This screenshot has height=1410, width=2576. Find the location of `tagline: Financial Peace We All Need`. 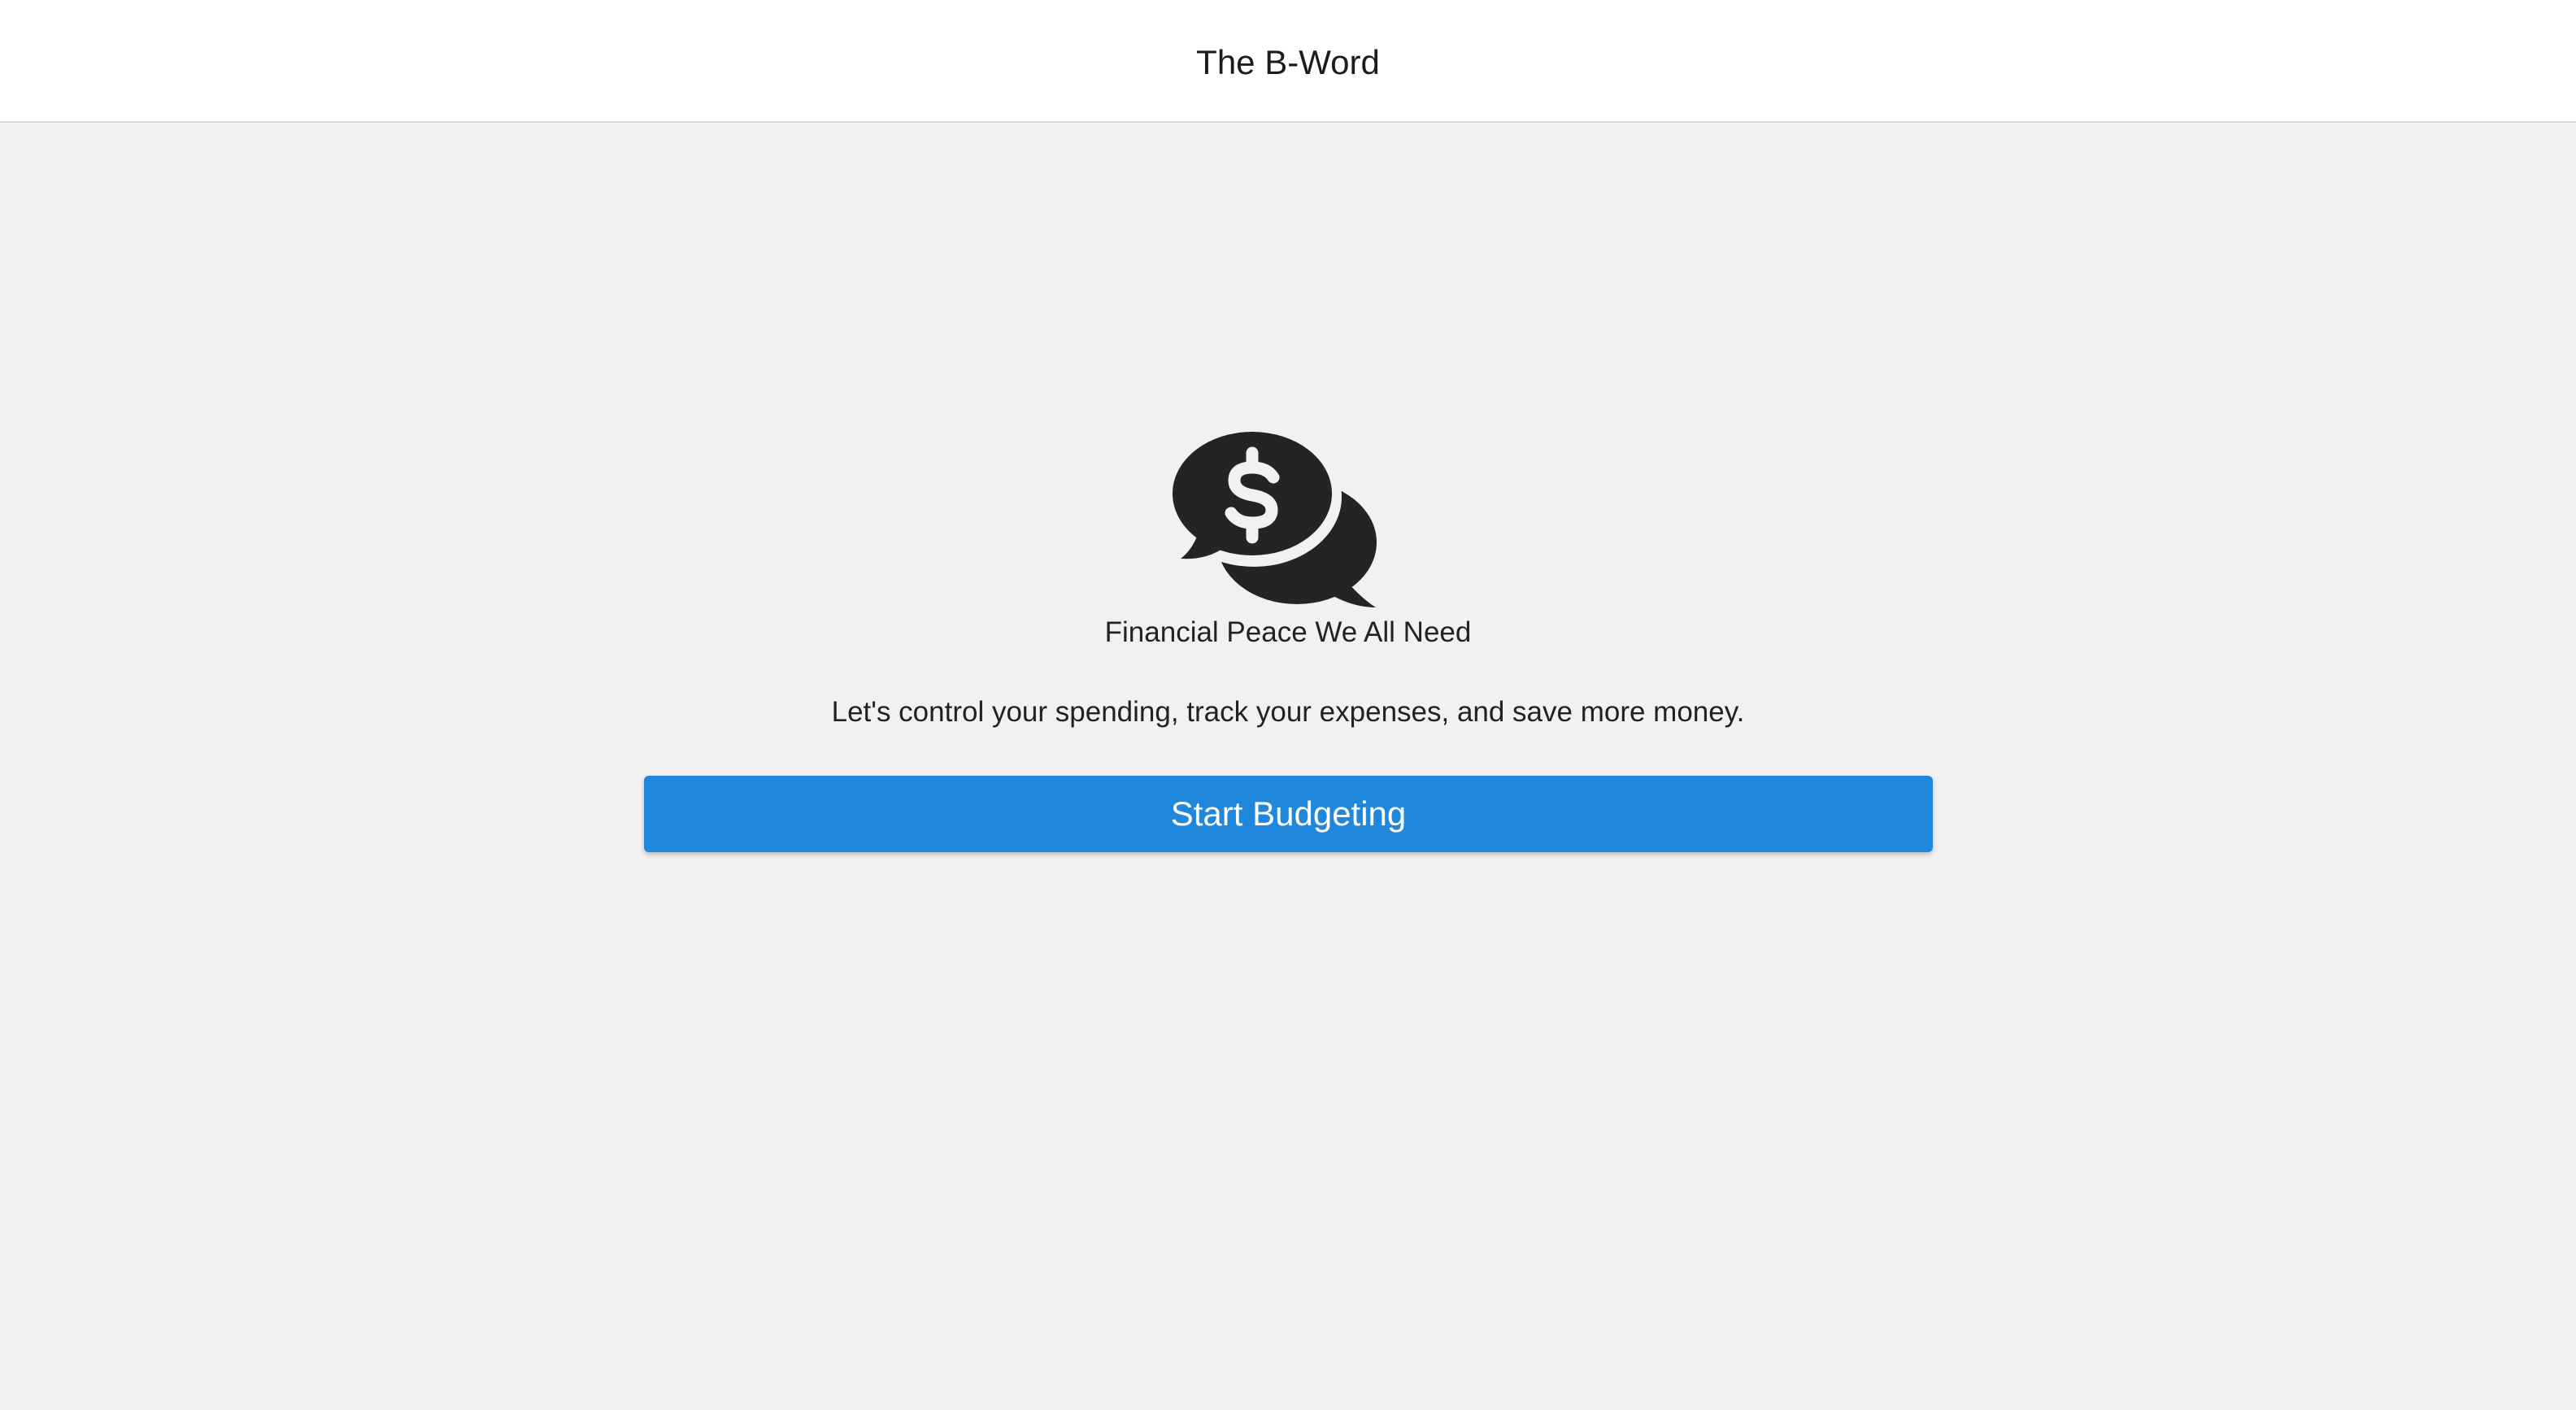

tagline: Financial Peace We All Need is located at coordinates (1288, 632).